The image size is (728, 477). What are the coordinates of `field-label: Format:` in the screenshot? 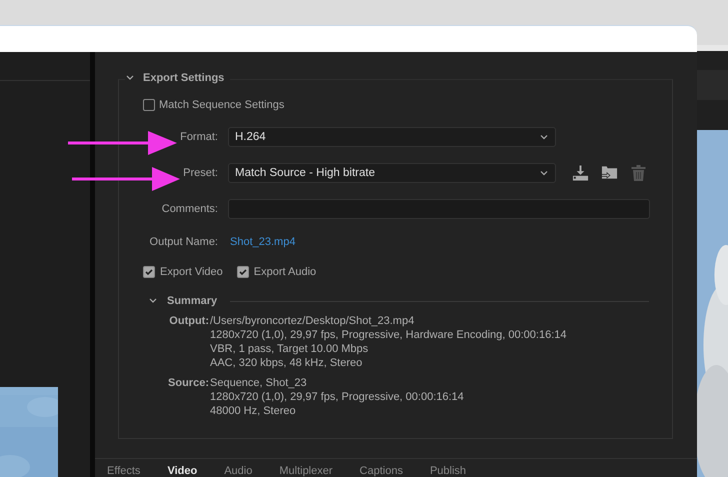 It's located at (199, 137).